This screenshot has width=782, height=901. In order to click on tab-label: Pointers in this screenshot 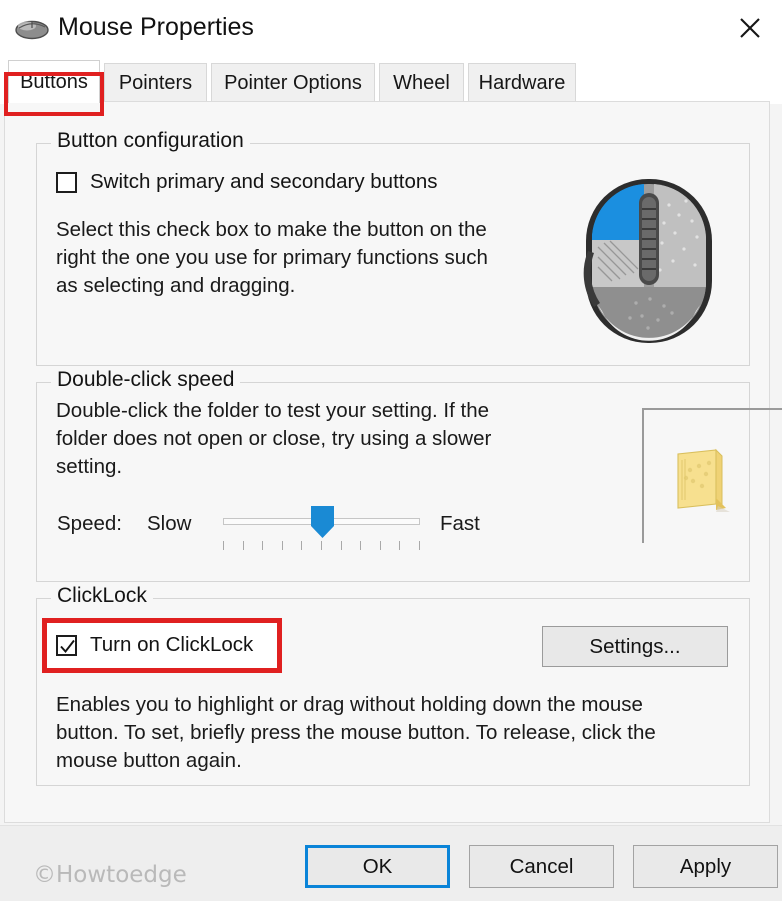, I will do `click(155, 83)`.